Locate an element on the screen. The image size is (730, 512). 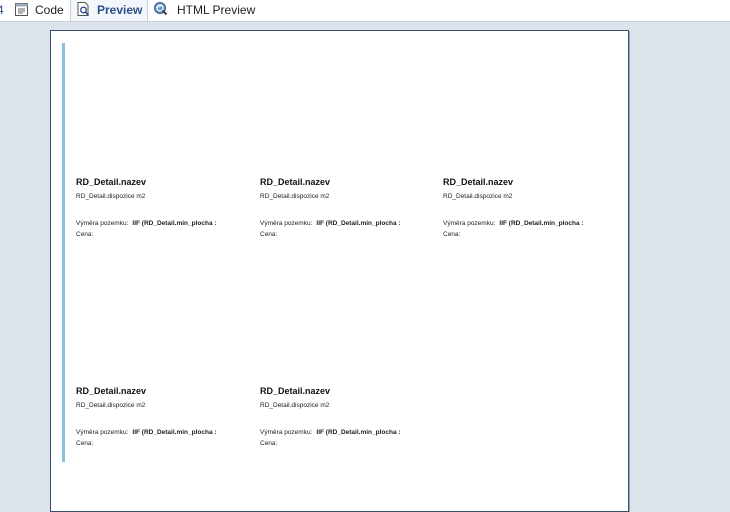
preview-icon is located at coordinates (84, 10).